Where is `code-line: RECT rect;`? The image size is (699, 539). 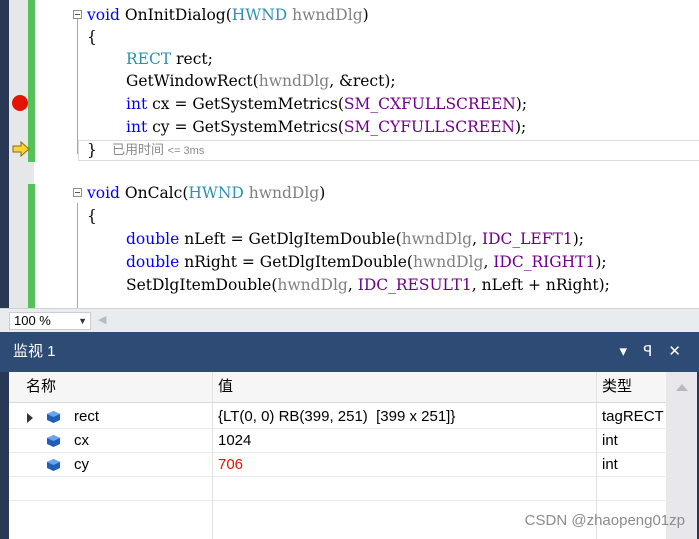 code-line: RECT rect; is located at coordinates (169, 59).